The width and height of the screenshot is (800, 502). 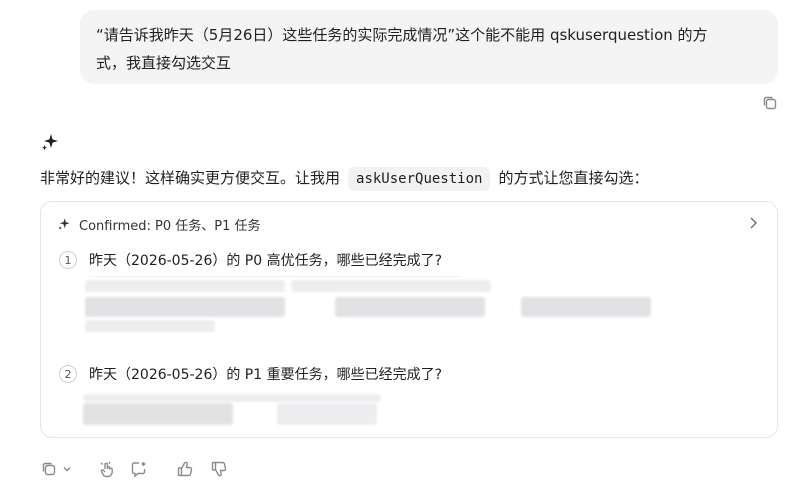 I want to click on divider, so click(x=275, y=276).